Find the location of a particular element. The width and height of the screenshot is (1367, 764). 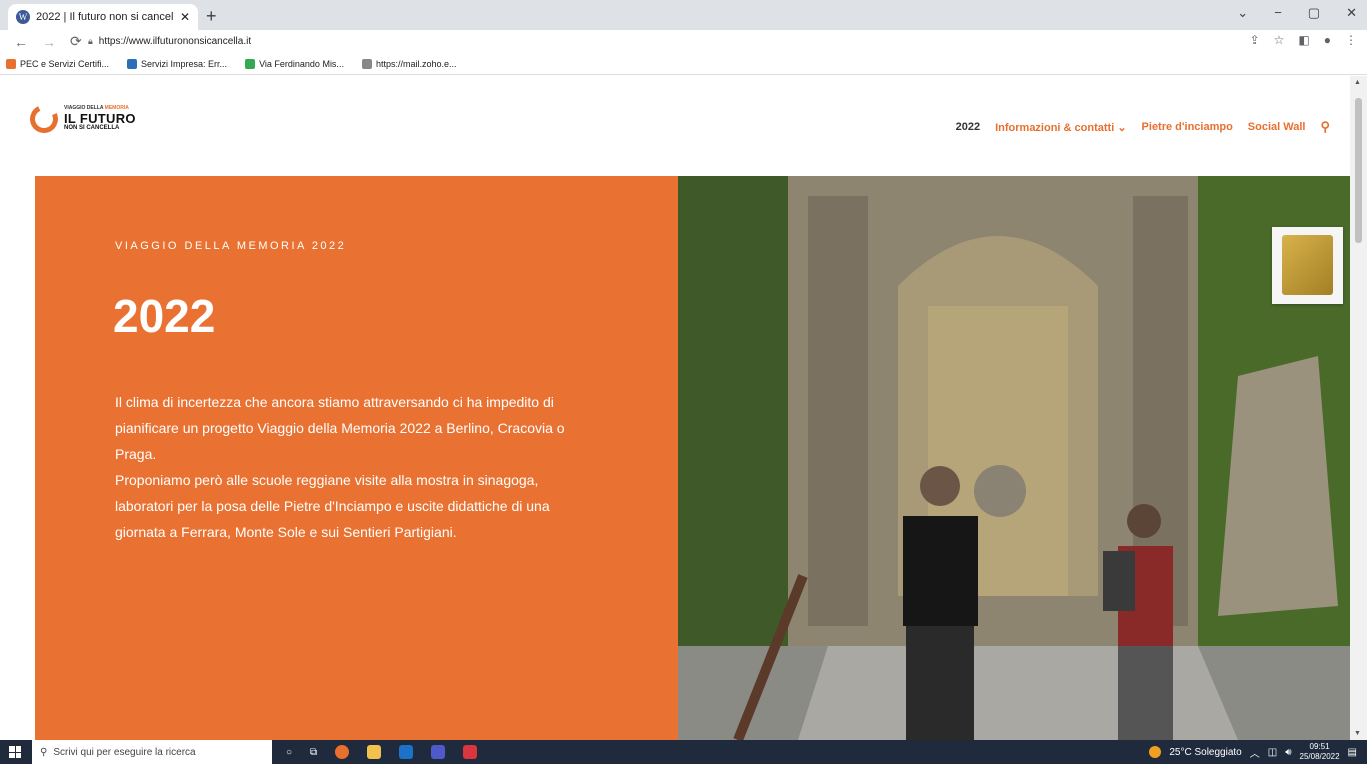

task-view-icon: ⧉ is located at coordinates (313, 752).